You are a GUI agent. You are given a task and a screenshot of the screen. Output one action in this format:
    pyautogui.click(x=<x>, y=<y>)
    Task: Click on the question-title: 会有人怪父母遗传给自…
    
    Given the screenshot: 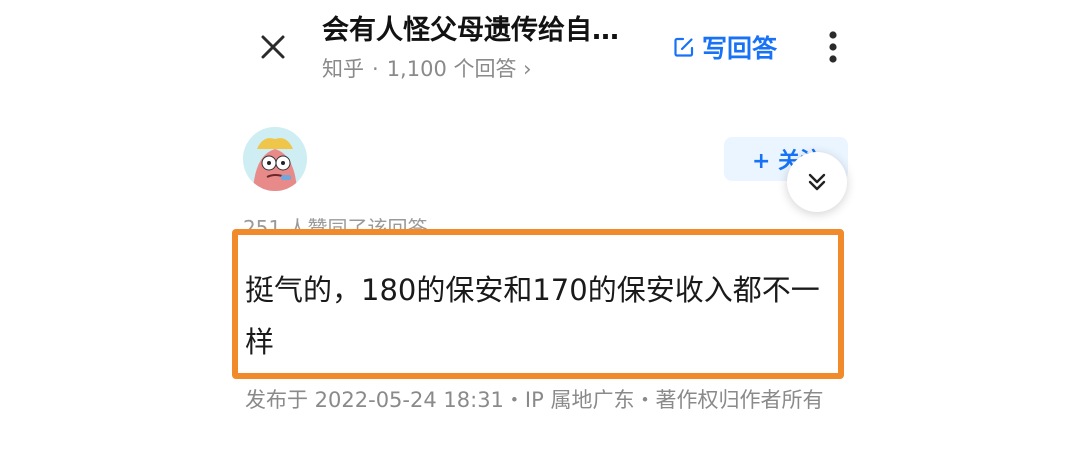 What is the action you would take?
    pyautogui.click(x=497, y=31)
    